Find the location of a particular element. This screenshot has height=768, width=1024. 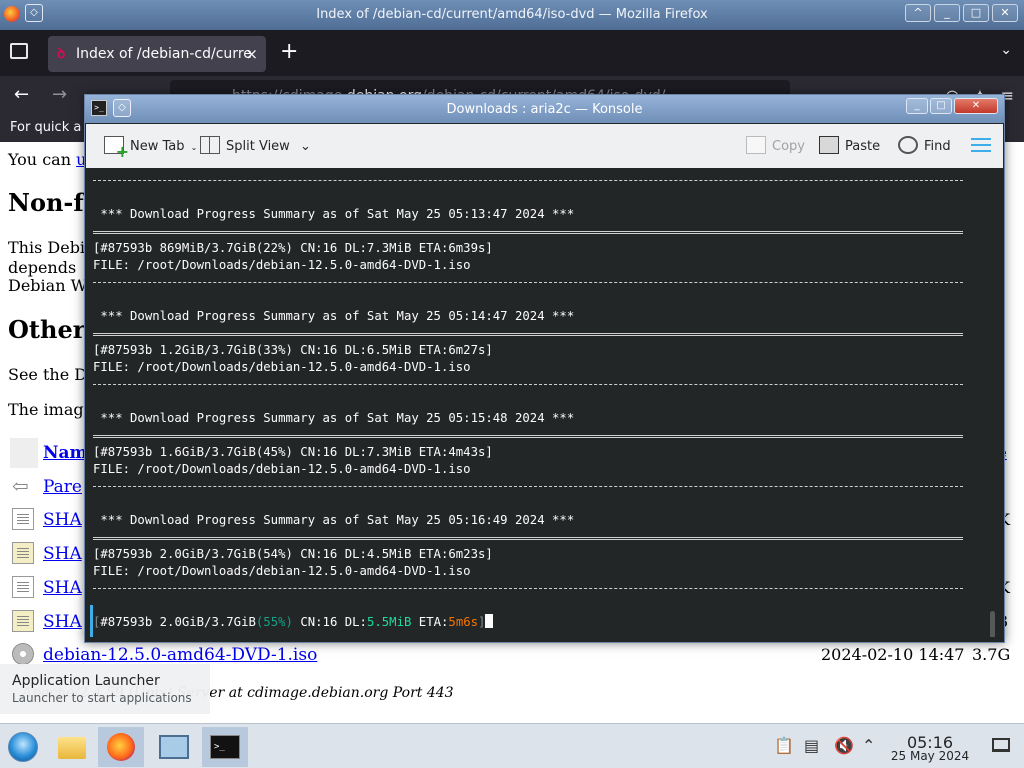

monitor-icon is located at coordinates (174, 747).